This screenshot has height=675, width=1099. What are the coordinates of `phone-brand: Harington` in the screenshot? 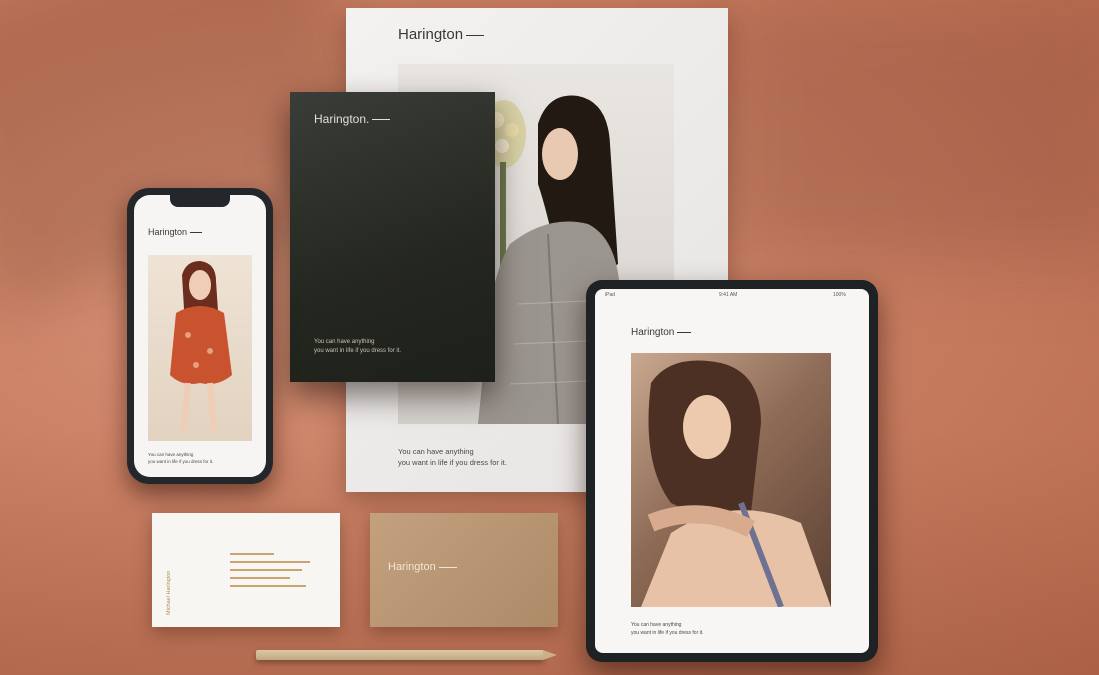 It's located at (175, 232).